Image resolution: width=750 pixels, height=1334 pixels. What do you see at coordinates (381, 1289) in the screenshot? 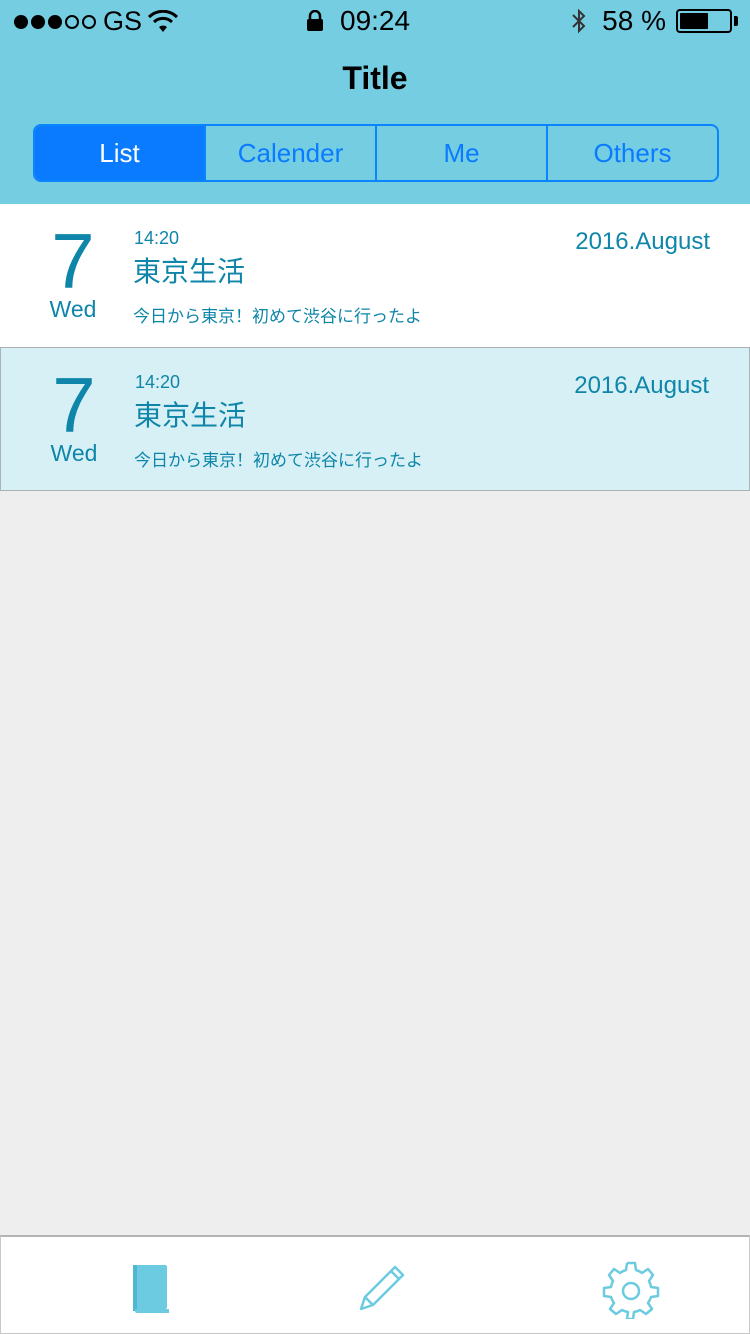
I see `pencil-icon` at bounding box center [381, 1289].